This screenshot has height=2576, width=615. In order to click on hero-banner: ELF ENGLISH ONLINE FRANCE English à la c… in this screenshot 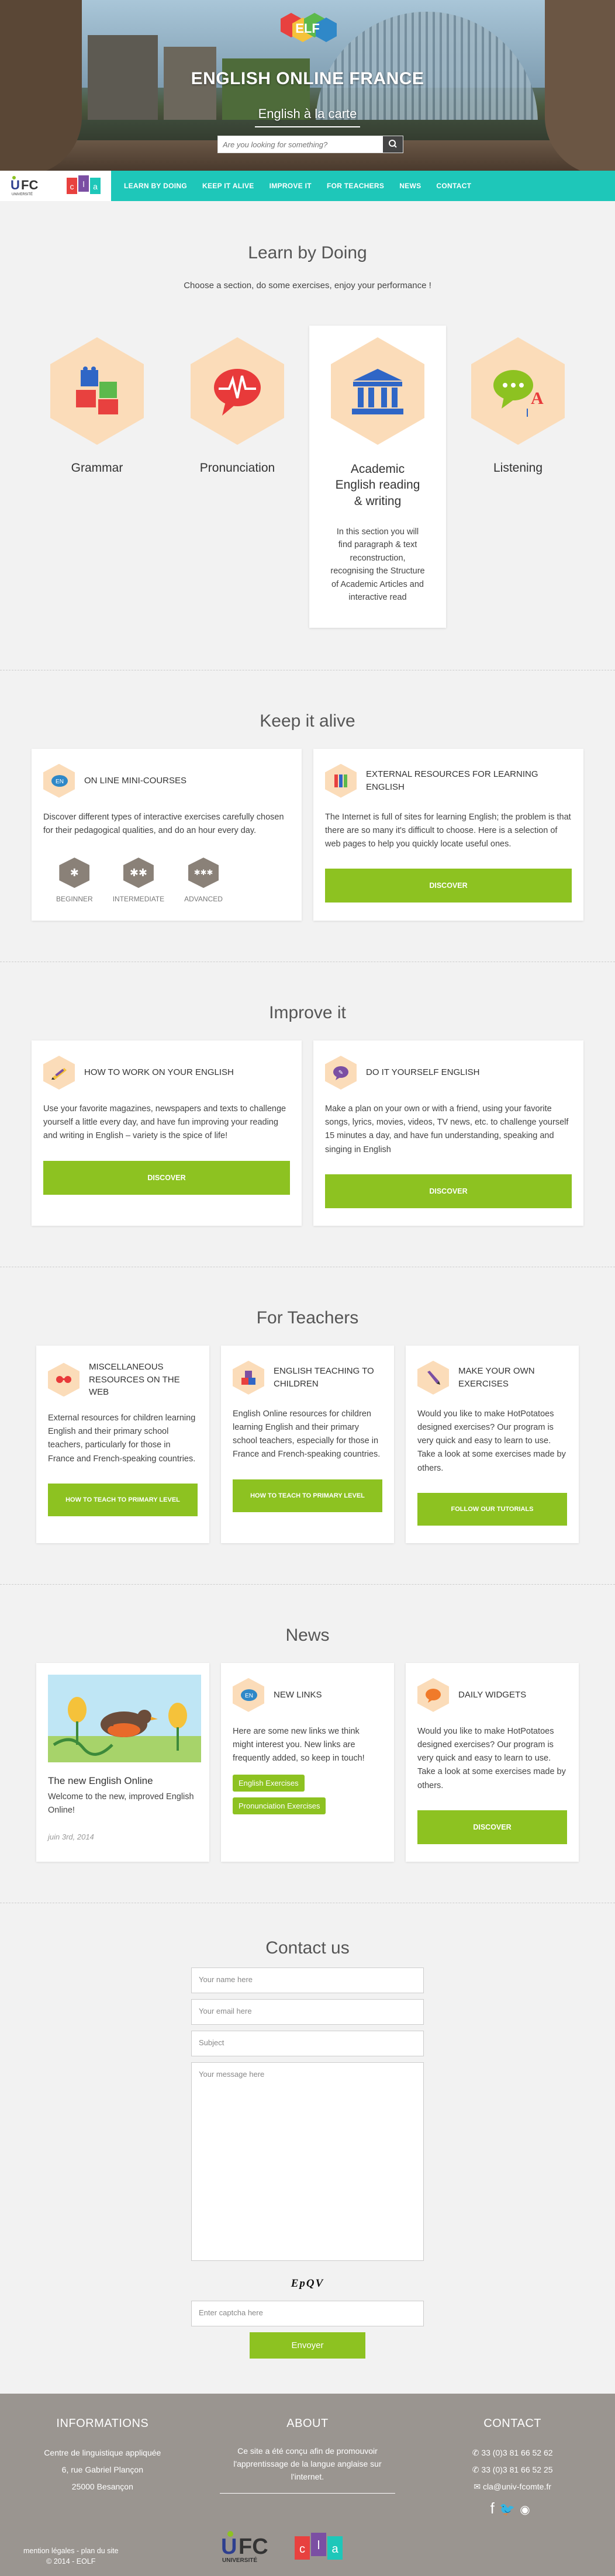, I will do `click(307, 85)`.